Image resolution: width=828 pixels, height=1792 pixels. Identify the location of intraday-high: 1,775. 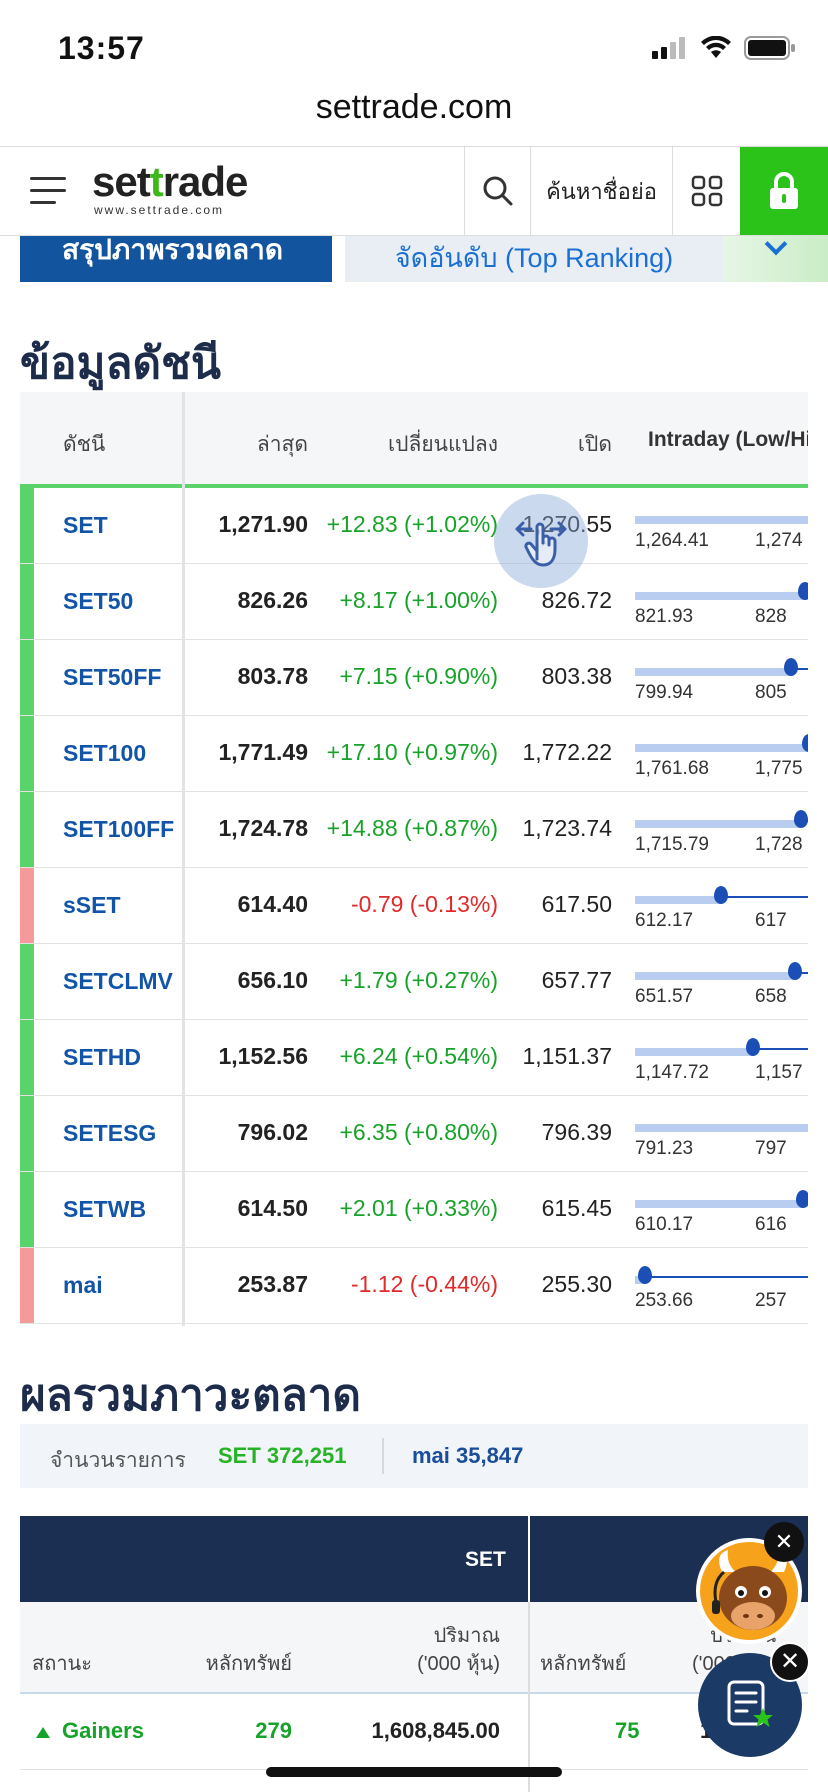
(779, 768).